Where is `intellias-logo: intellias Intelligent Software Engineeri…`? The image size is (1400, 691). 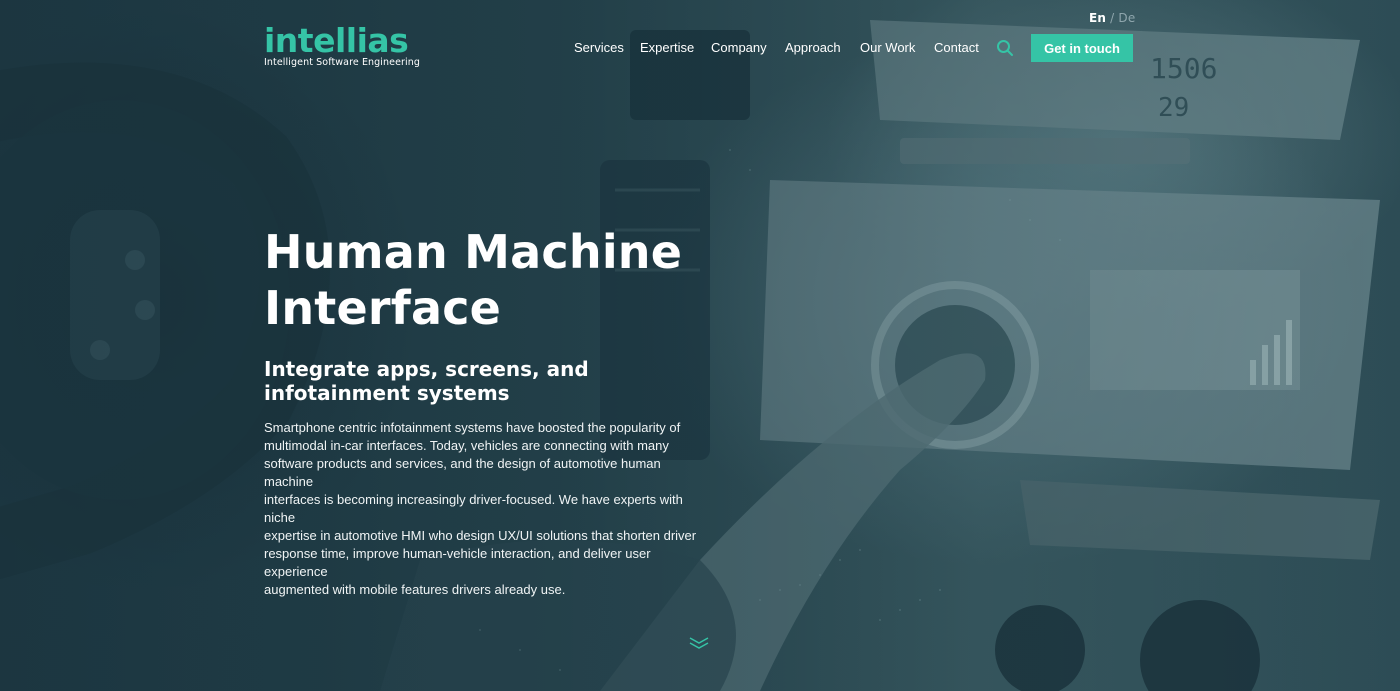
intellias-logo: intellias Intelligent Software Engineeri… is located at coordinates (342, 44).